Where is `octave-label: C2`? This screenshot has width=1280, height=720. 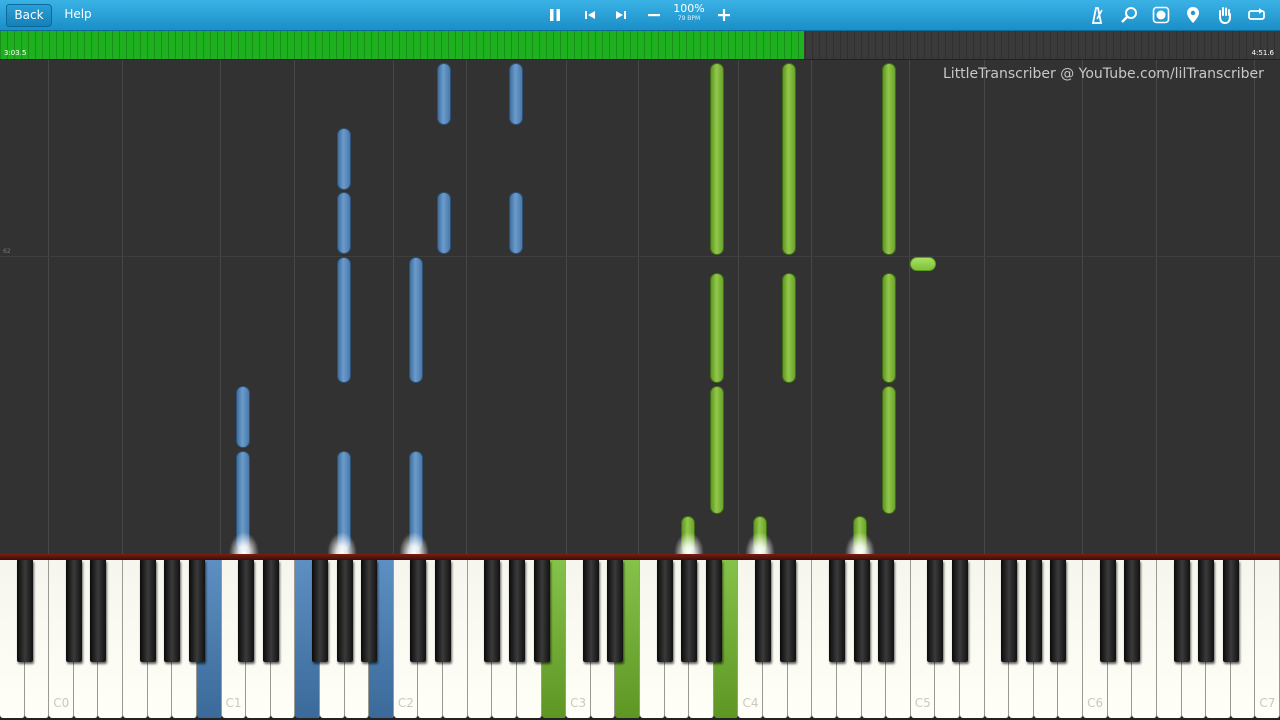 octave-label: C2 is located at coordinates (405, 703).